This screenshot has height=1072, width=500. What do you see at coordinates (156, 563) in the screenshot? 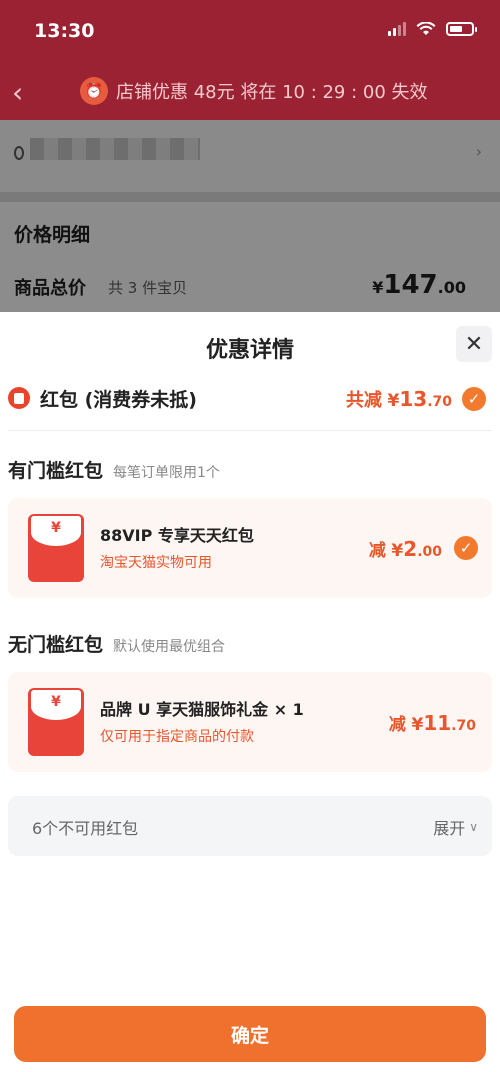
I see `coupon-desc: 淘宝天猫实物可用` at bounding box center [156, 563].